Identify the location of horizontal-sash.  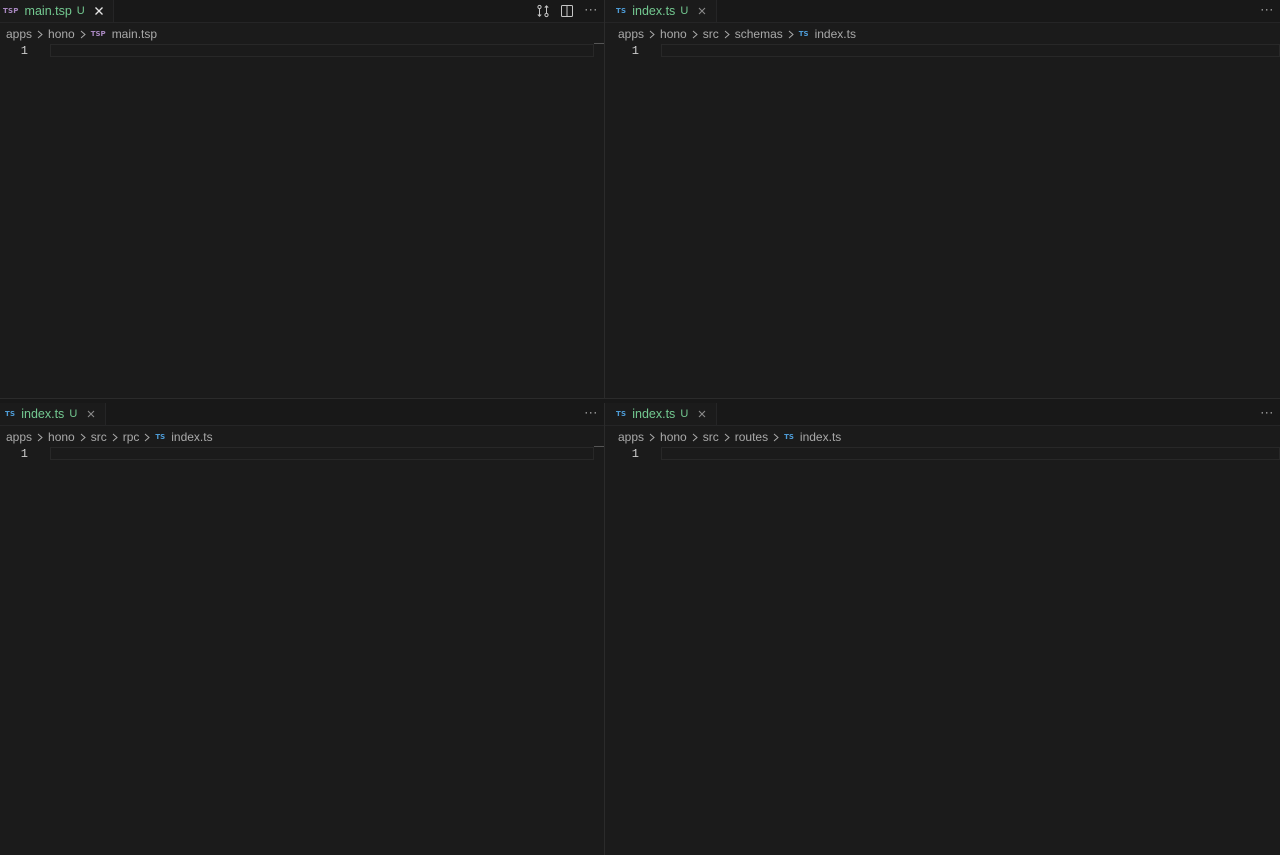
(640, 400).